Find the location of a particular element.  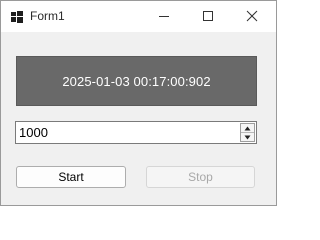

start-button: Start is located at coordinates (71, 177).